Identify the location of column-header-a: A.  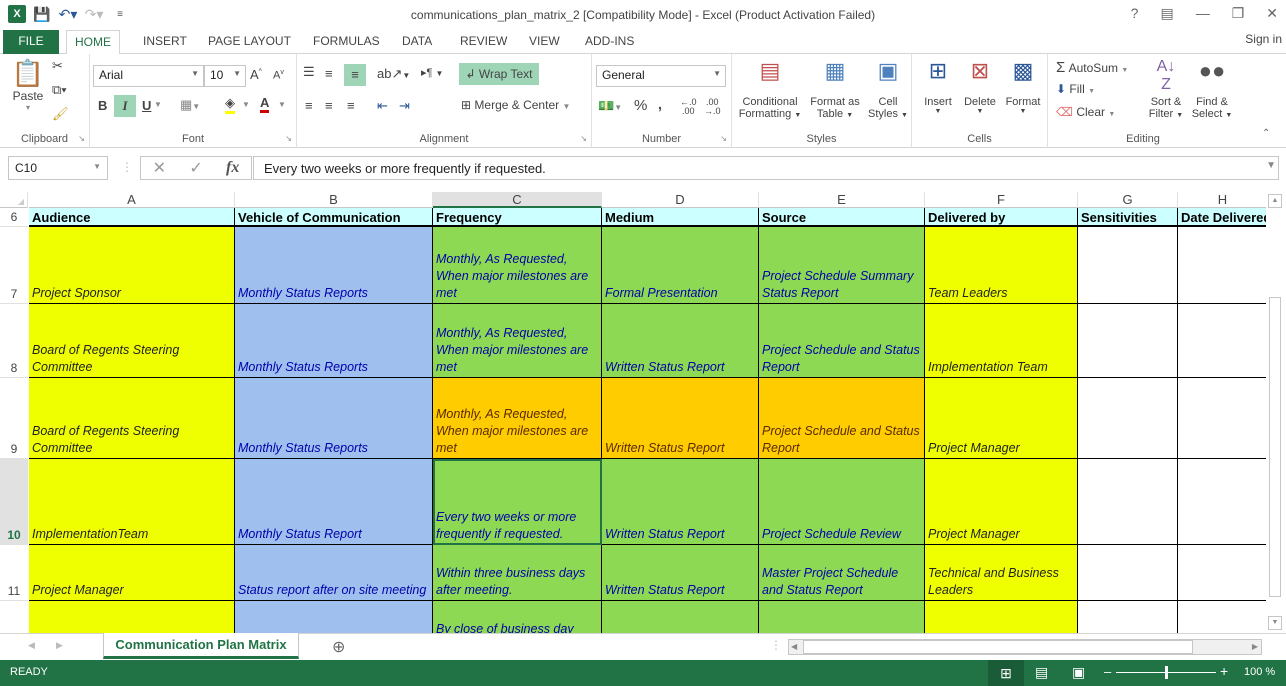
(132, 200).